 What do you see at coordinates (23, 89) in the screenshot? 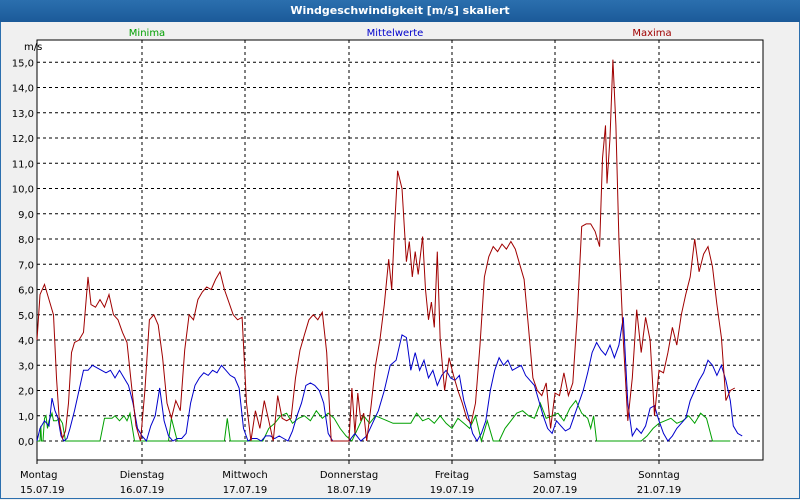
I see `y-tick-label: 14,0` at bounding box center [23, 89].